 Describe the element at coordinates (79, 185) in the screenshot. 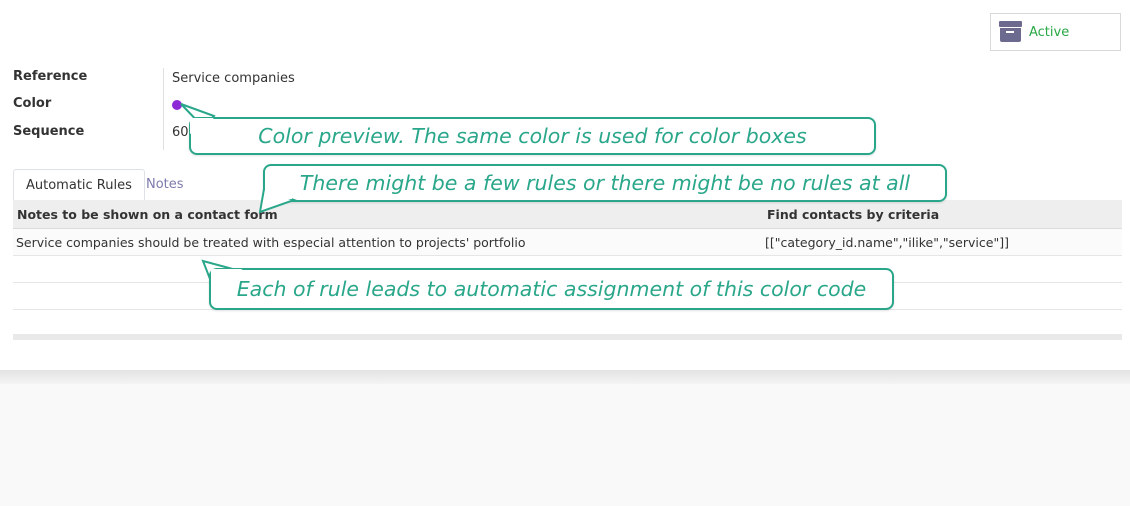

I see `tab-automatic-rules: Automatic Rules` at that location.